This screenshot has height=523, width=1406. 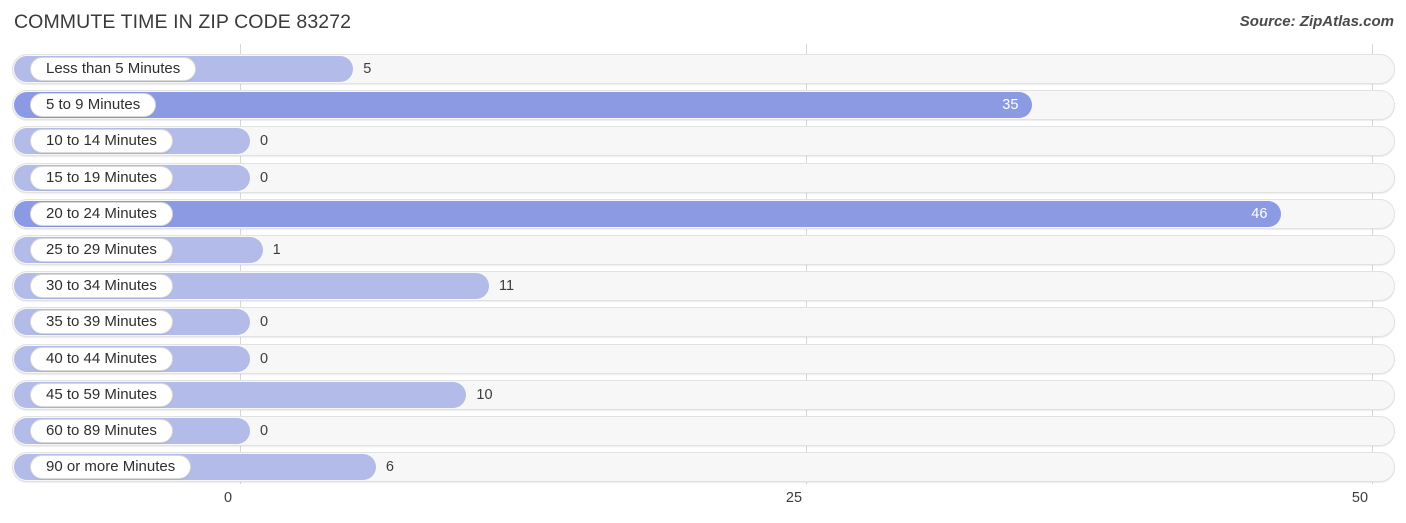 What do you see at coordinates (703, 431) in the screenshot?
I see `bar-row: 0 60 to 89 Minutes` at bounding box center [703, 431].